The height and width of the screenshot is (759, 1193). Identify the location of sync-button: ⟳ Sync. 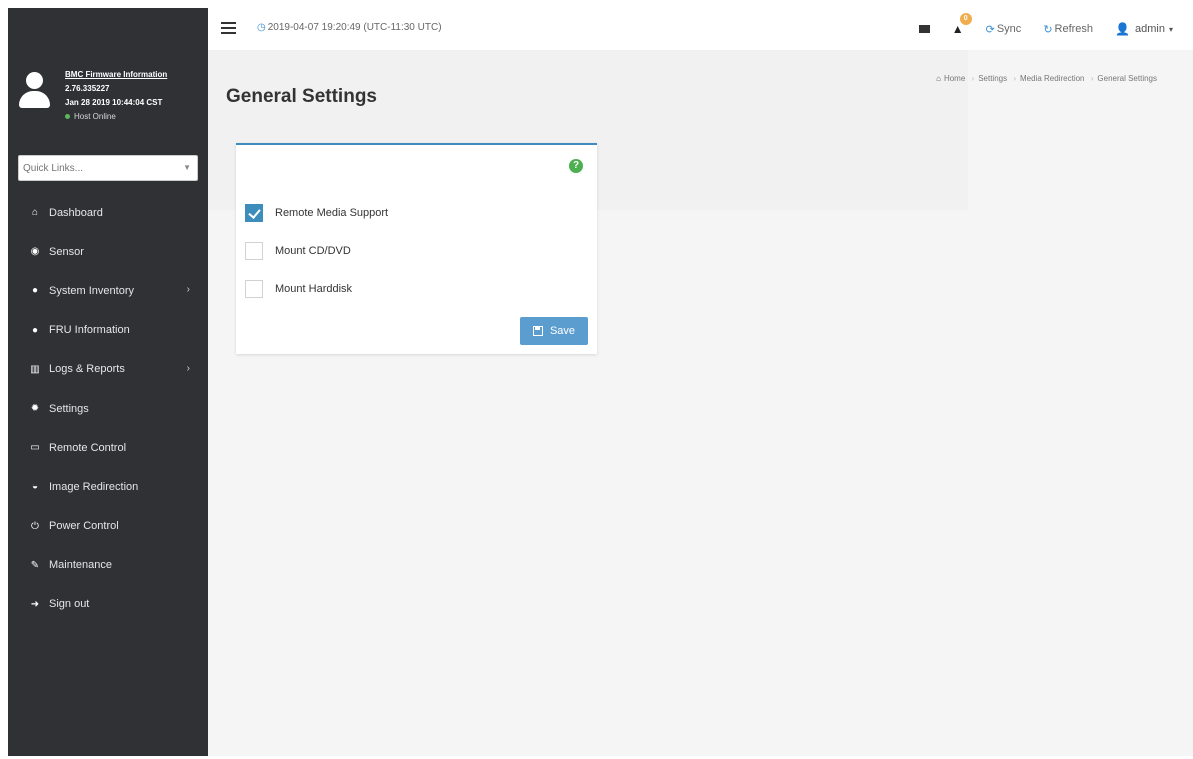
(1004, 29).